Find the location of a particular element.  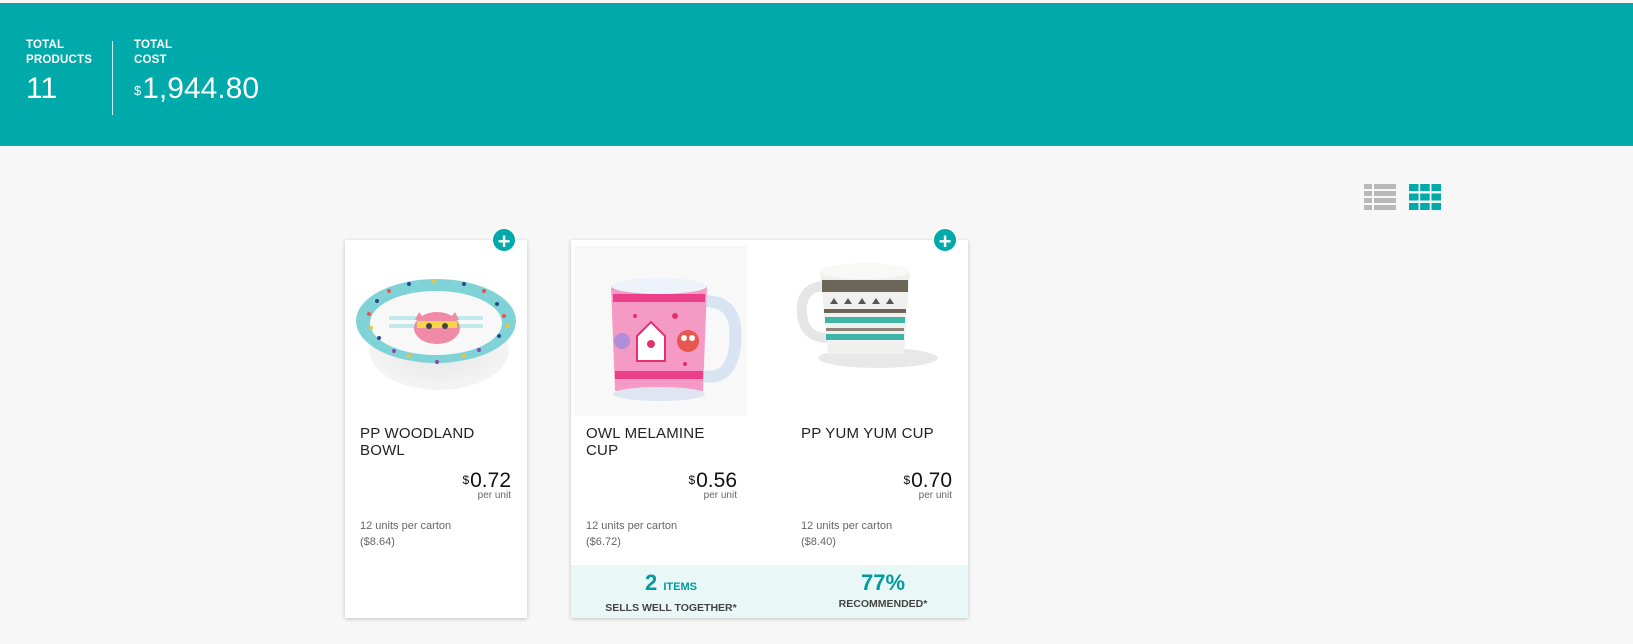

list-view-icon is located at coordinates (1380, 197).